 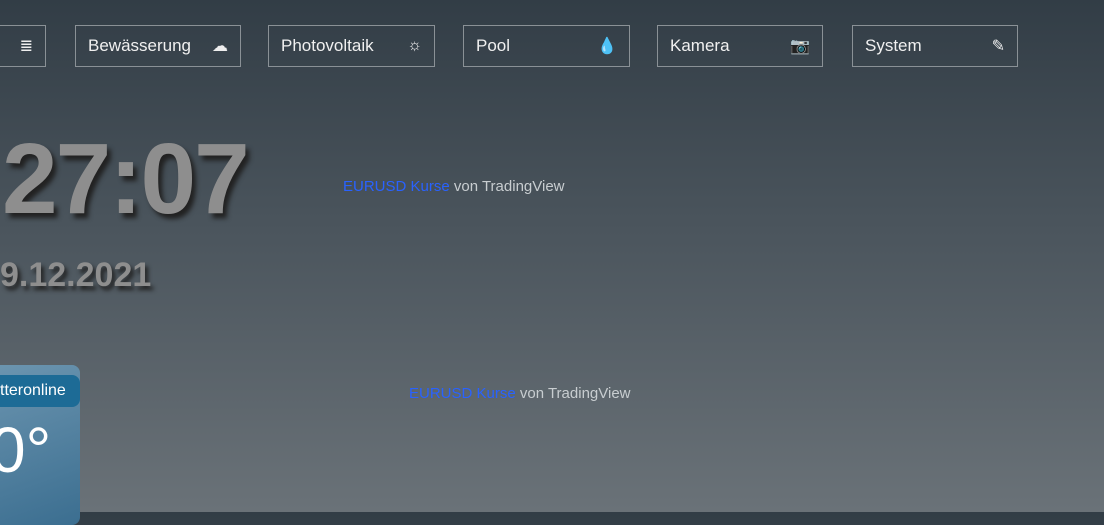 What do you see at coordinates (998, 46) in the screenshot?
I see `pencil-icon: ✎` at bounding box center [998, 46].